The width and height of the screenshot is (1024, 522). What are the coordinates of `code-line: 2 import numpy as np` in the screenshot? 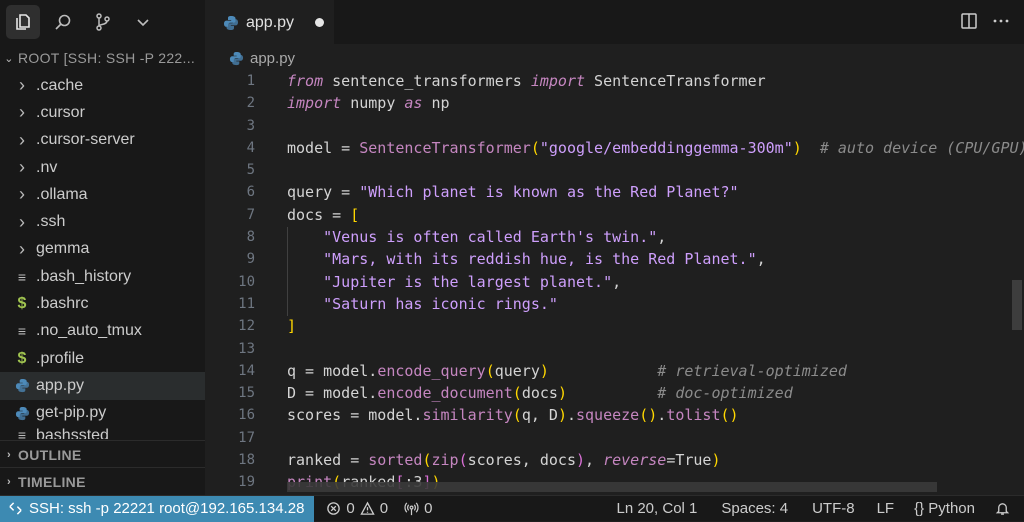 It's located at (348, 103).